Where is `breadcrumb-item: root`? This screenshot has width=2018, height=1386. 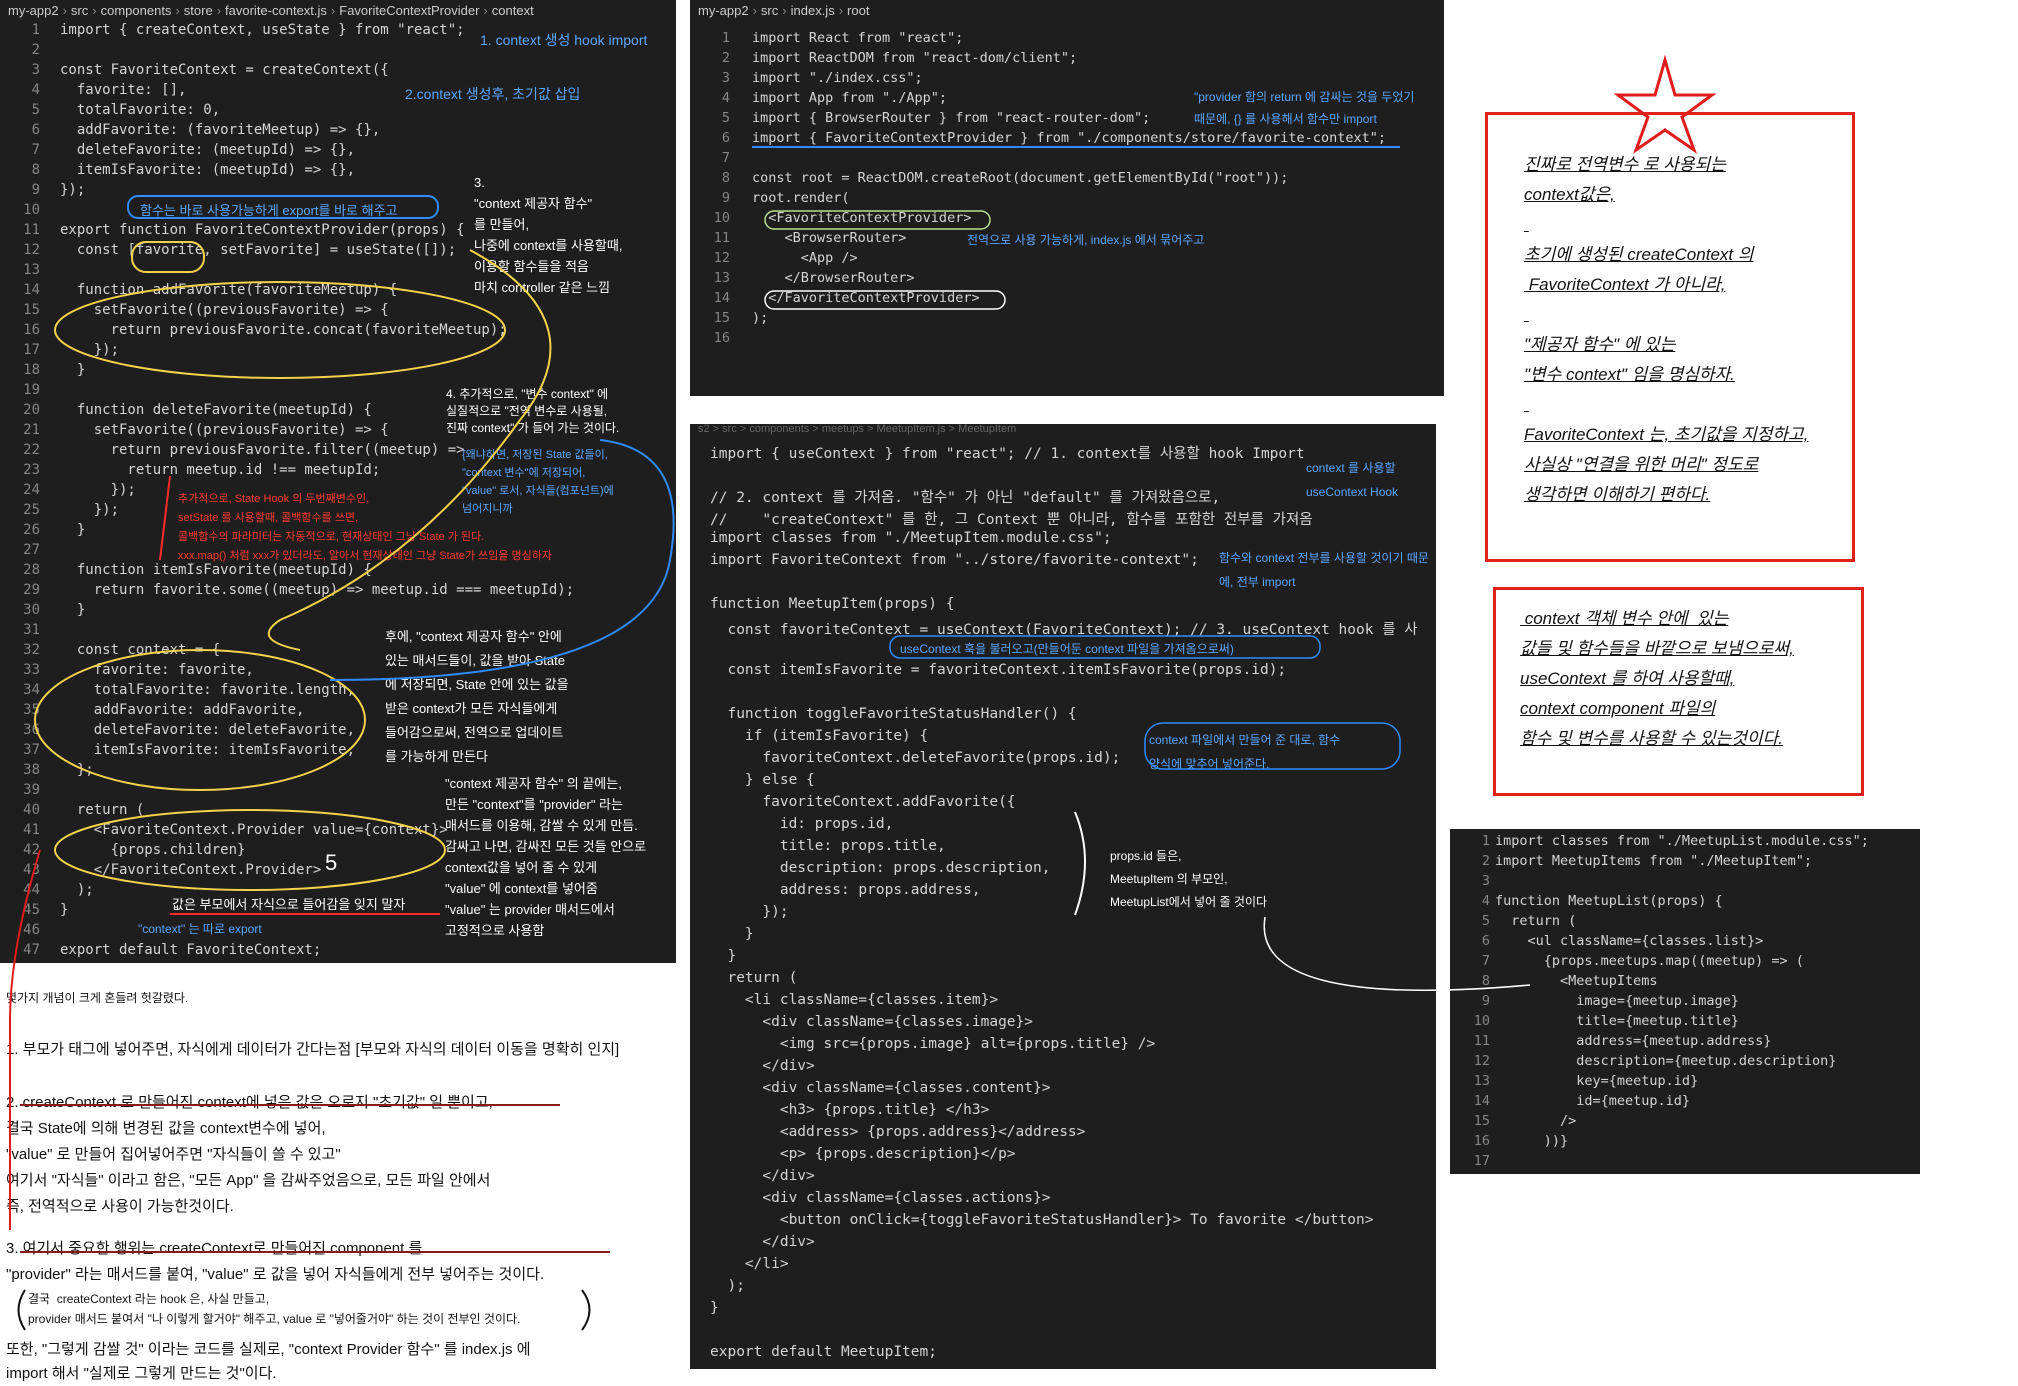 breadcrumb-item: root is located at coordinates (858, 10).